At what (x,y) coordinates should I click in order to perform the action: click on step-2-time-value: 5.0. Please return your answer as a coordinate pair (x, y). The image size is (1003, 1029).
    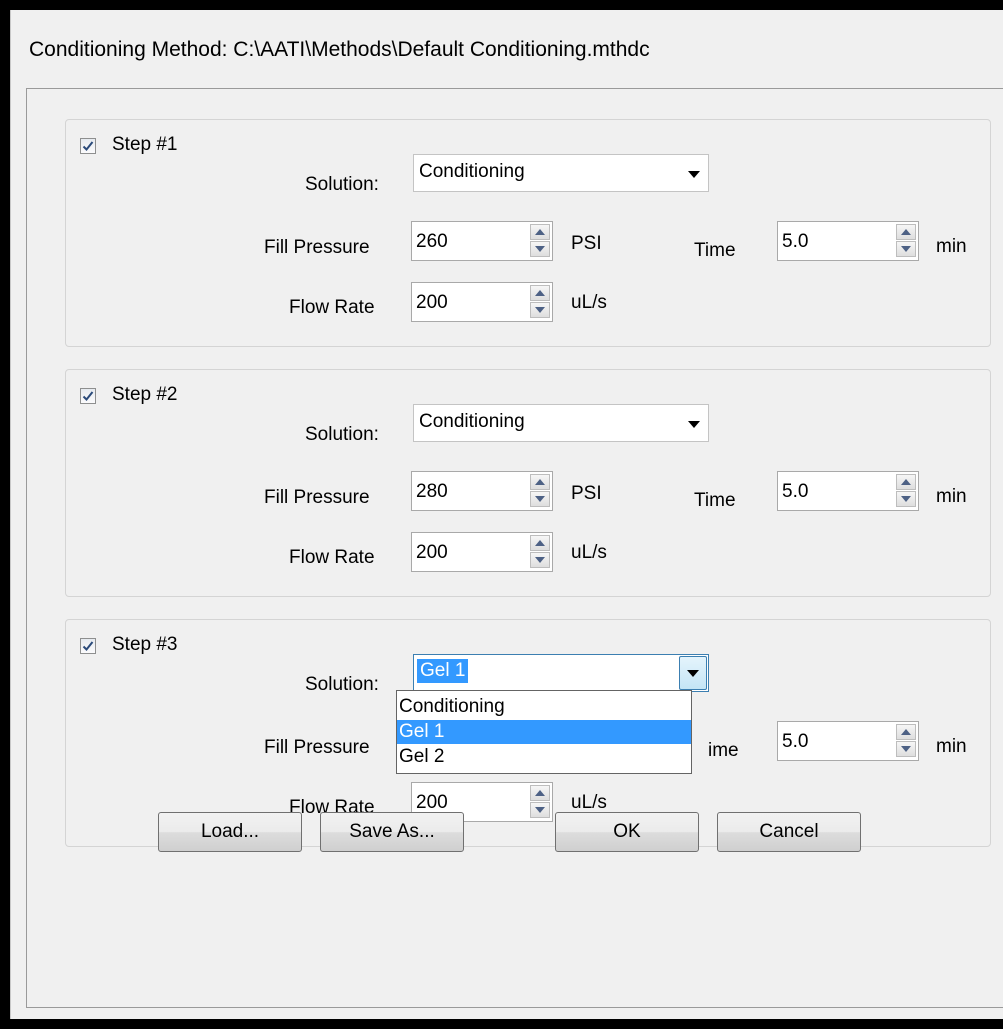
    Looking at the image, I should click on (795, 491).